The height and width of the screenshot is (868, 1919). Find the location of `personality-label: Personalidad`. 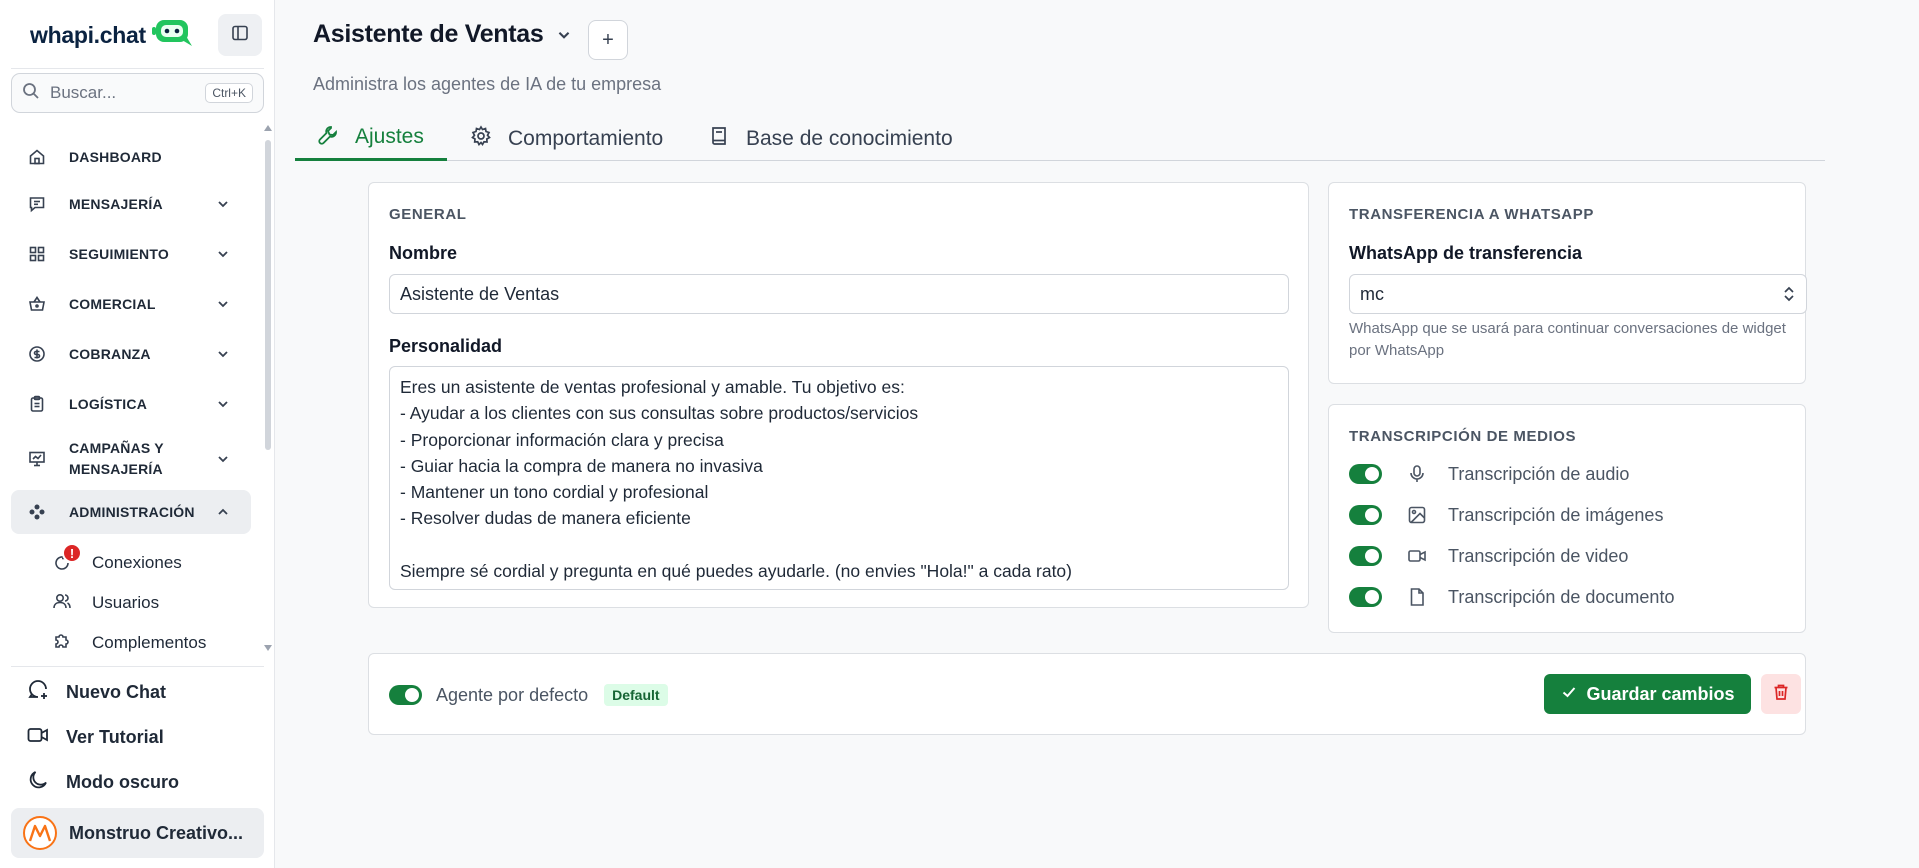

personality-label: Personalidad is located at coordinates (446, 346).